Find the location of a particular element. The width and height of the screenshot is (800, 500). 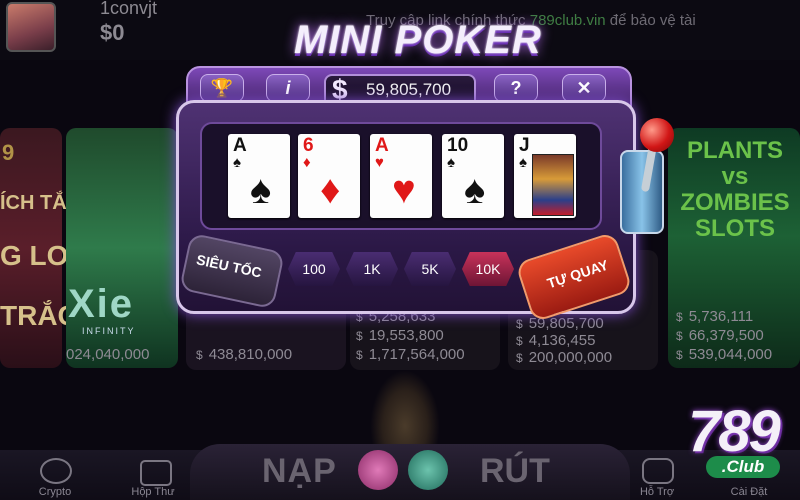

withdraw-button: RÚT is located at coordinates (515, 471).